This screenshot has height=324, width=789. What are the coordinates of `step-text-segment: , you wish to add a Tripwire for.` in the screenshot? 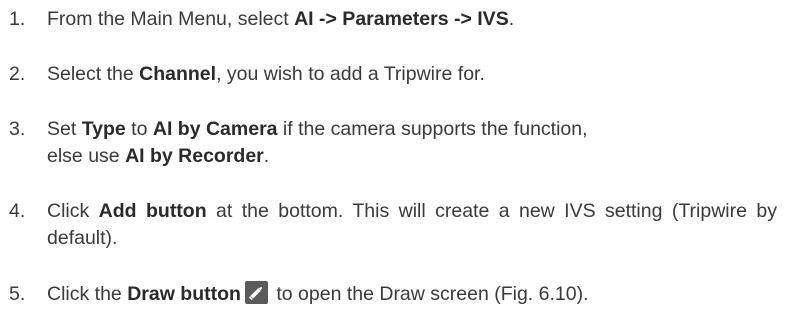 It's located at (350, 74).